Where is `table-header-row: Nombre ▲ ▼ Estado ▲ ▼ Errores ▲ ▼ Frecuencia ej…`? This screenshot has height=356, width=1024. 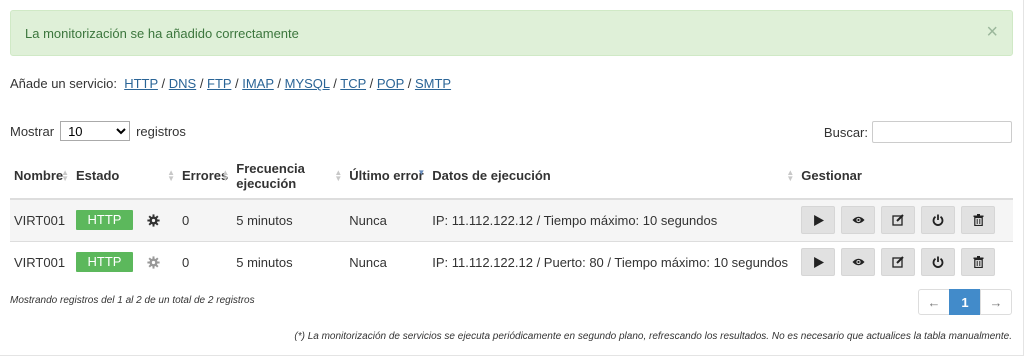
table-header-row: Nombre ▲ ▼ Estado ▲ ▼ Errores ▲ ▼ Frecuencia ej… is located at coordinates (511, 176).